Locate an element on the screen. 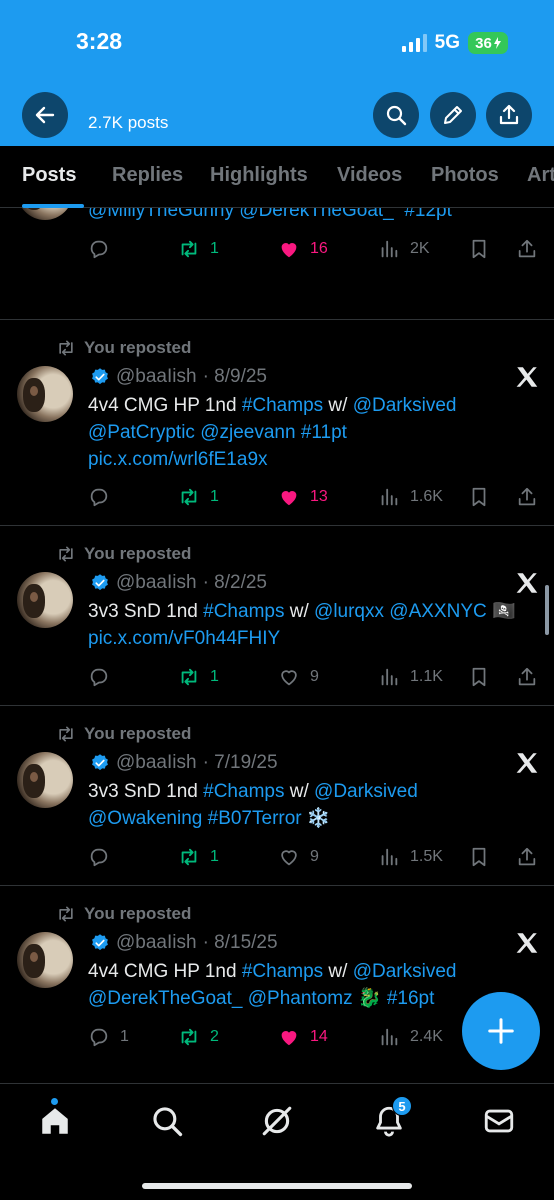  post-link: #B07Terror is located at coordinates (255, 818).